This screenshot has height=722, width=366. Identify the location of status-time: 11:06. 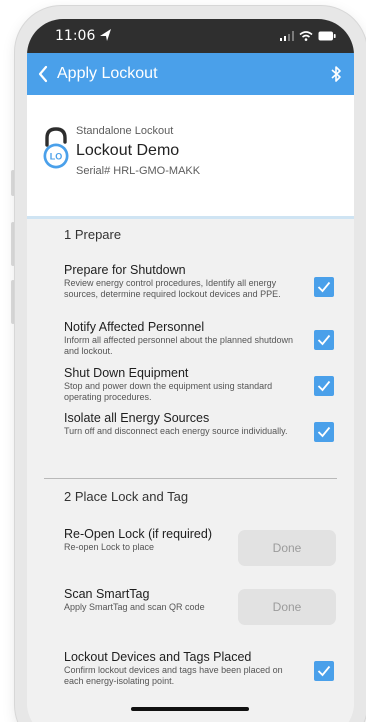
(75, 36).